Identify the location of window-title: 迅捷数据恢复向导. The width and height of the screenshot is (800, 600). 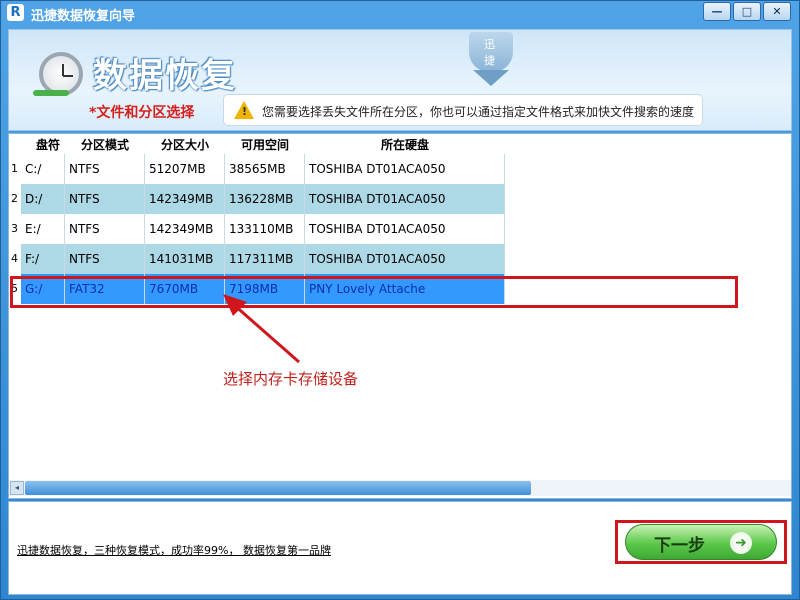
(83, 16).